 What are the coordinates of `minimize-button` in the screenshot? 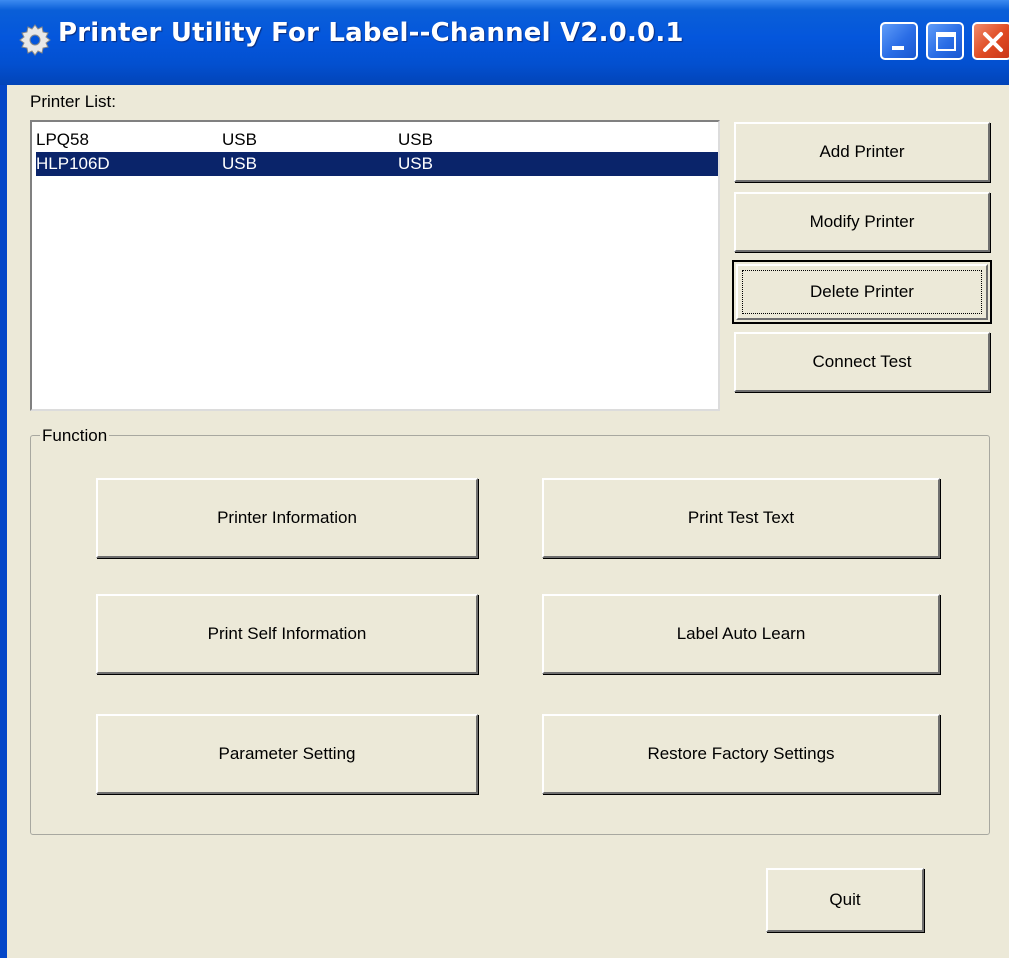 It's located at (899, 41).